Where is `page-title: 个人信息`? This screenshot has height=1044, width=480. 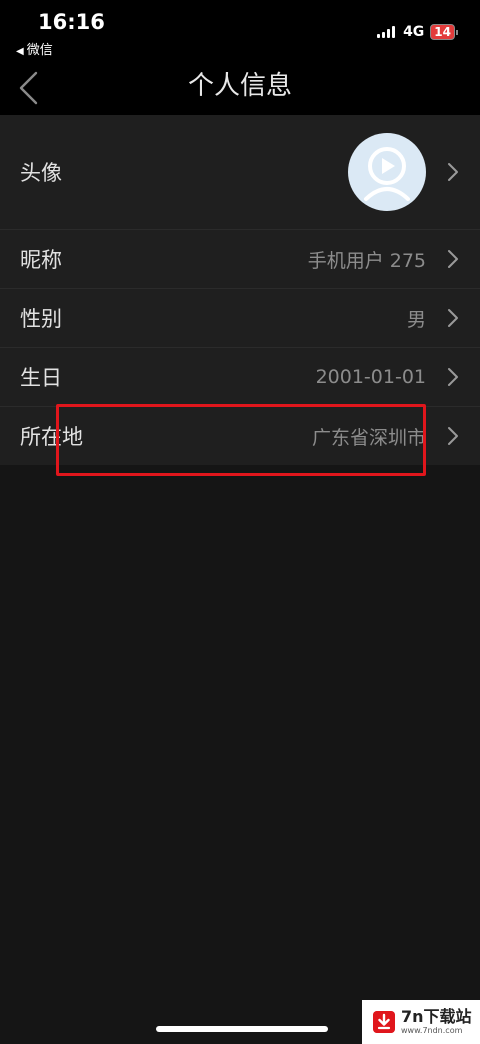 page-title: 个人信息 is located at coordinates (239, 86).